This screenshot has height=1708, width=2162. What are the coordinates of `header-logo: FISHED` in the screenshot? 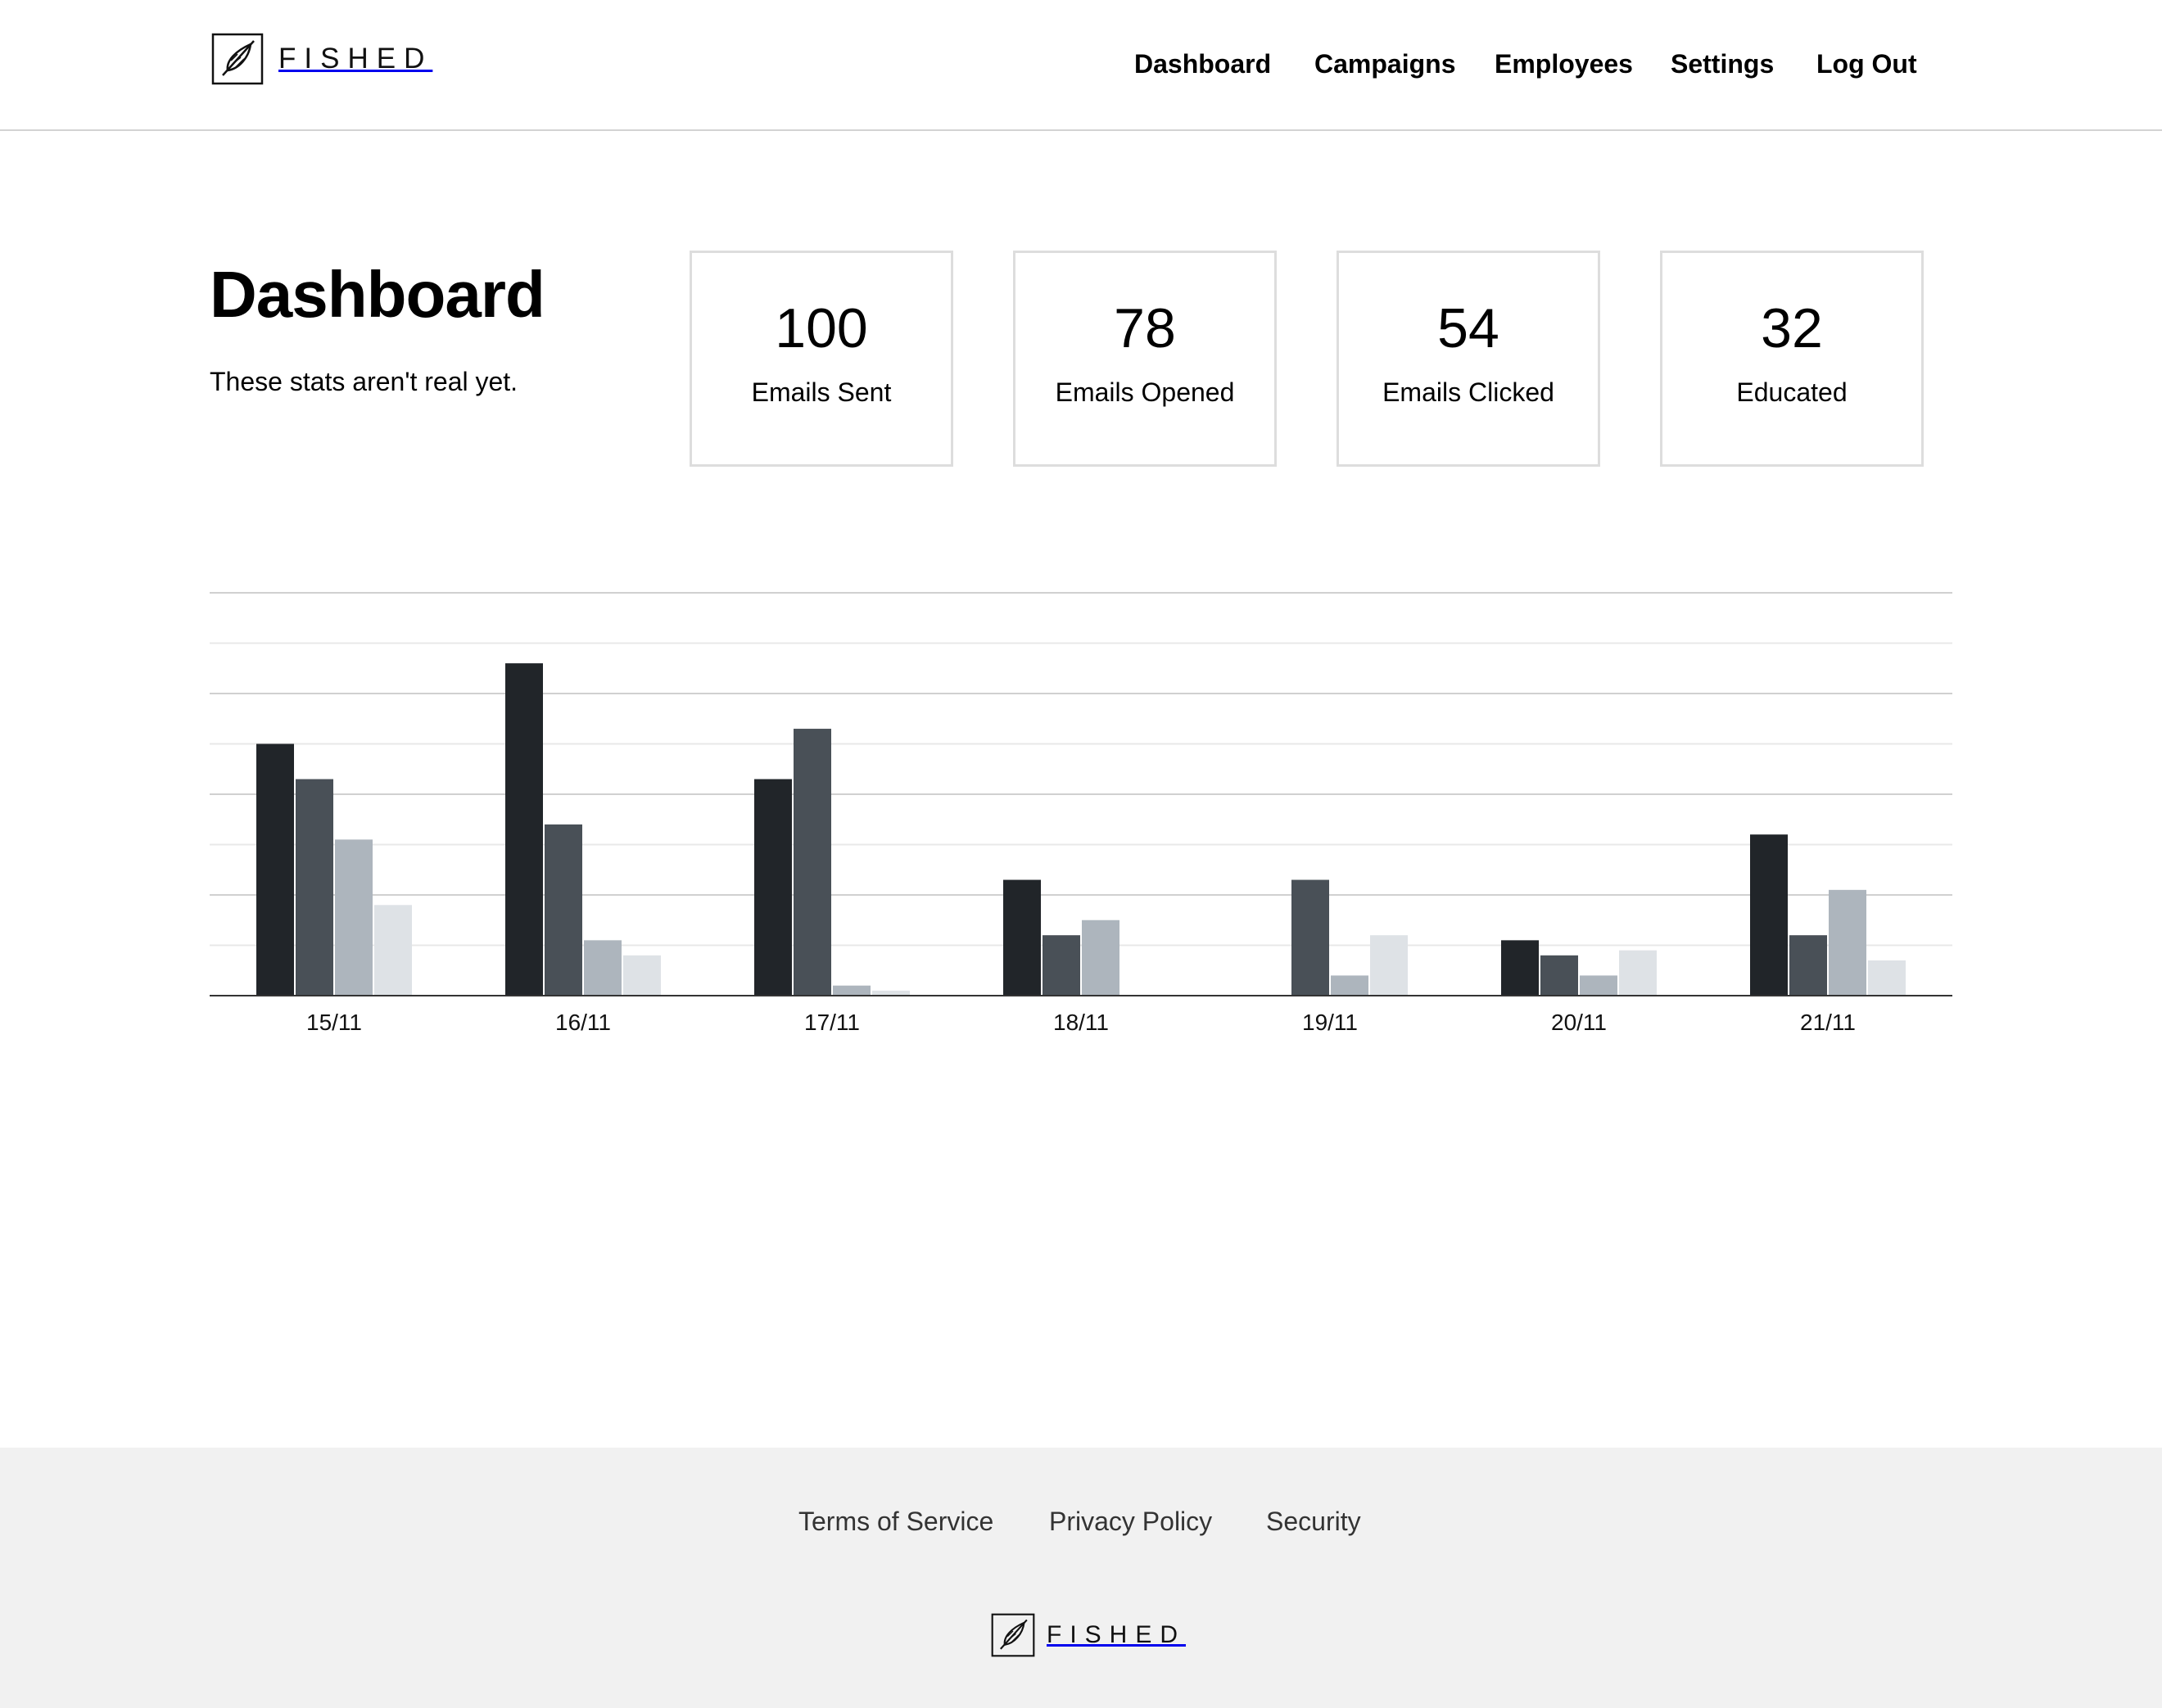 It's located at (321, 59).